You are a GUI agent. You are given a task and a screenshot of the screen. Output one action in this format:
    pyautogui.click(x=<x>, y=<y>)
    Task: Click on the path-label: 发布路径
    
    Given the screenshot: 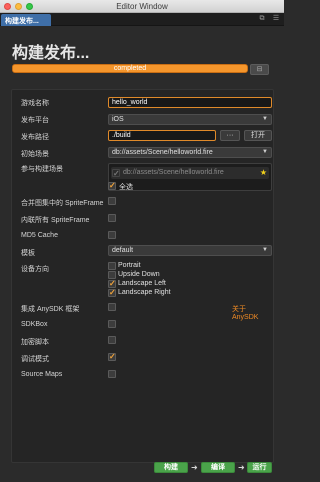 What is the action you would take?
    pyautogui.click(x=35, y=137)
    